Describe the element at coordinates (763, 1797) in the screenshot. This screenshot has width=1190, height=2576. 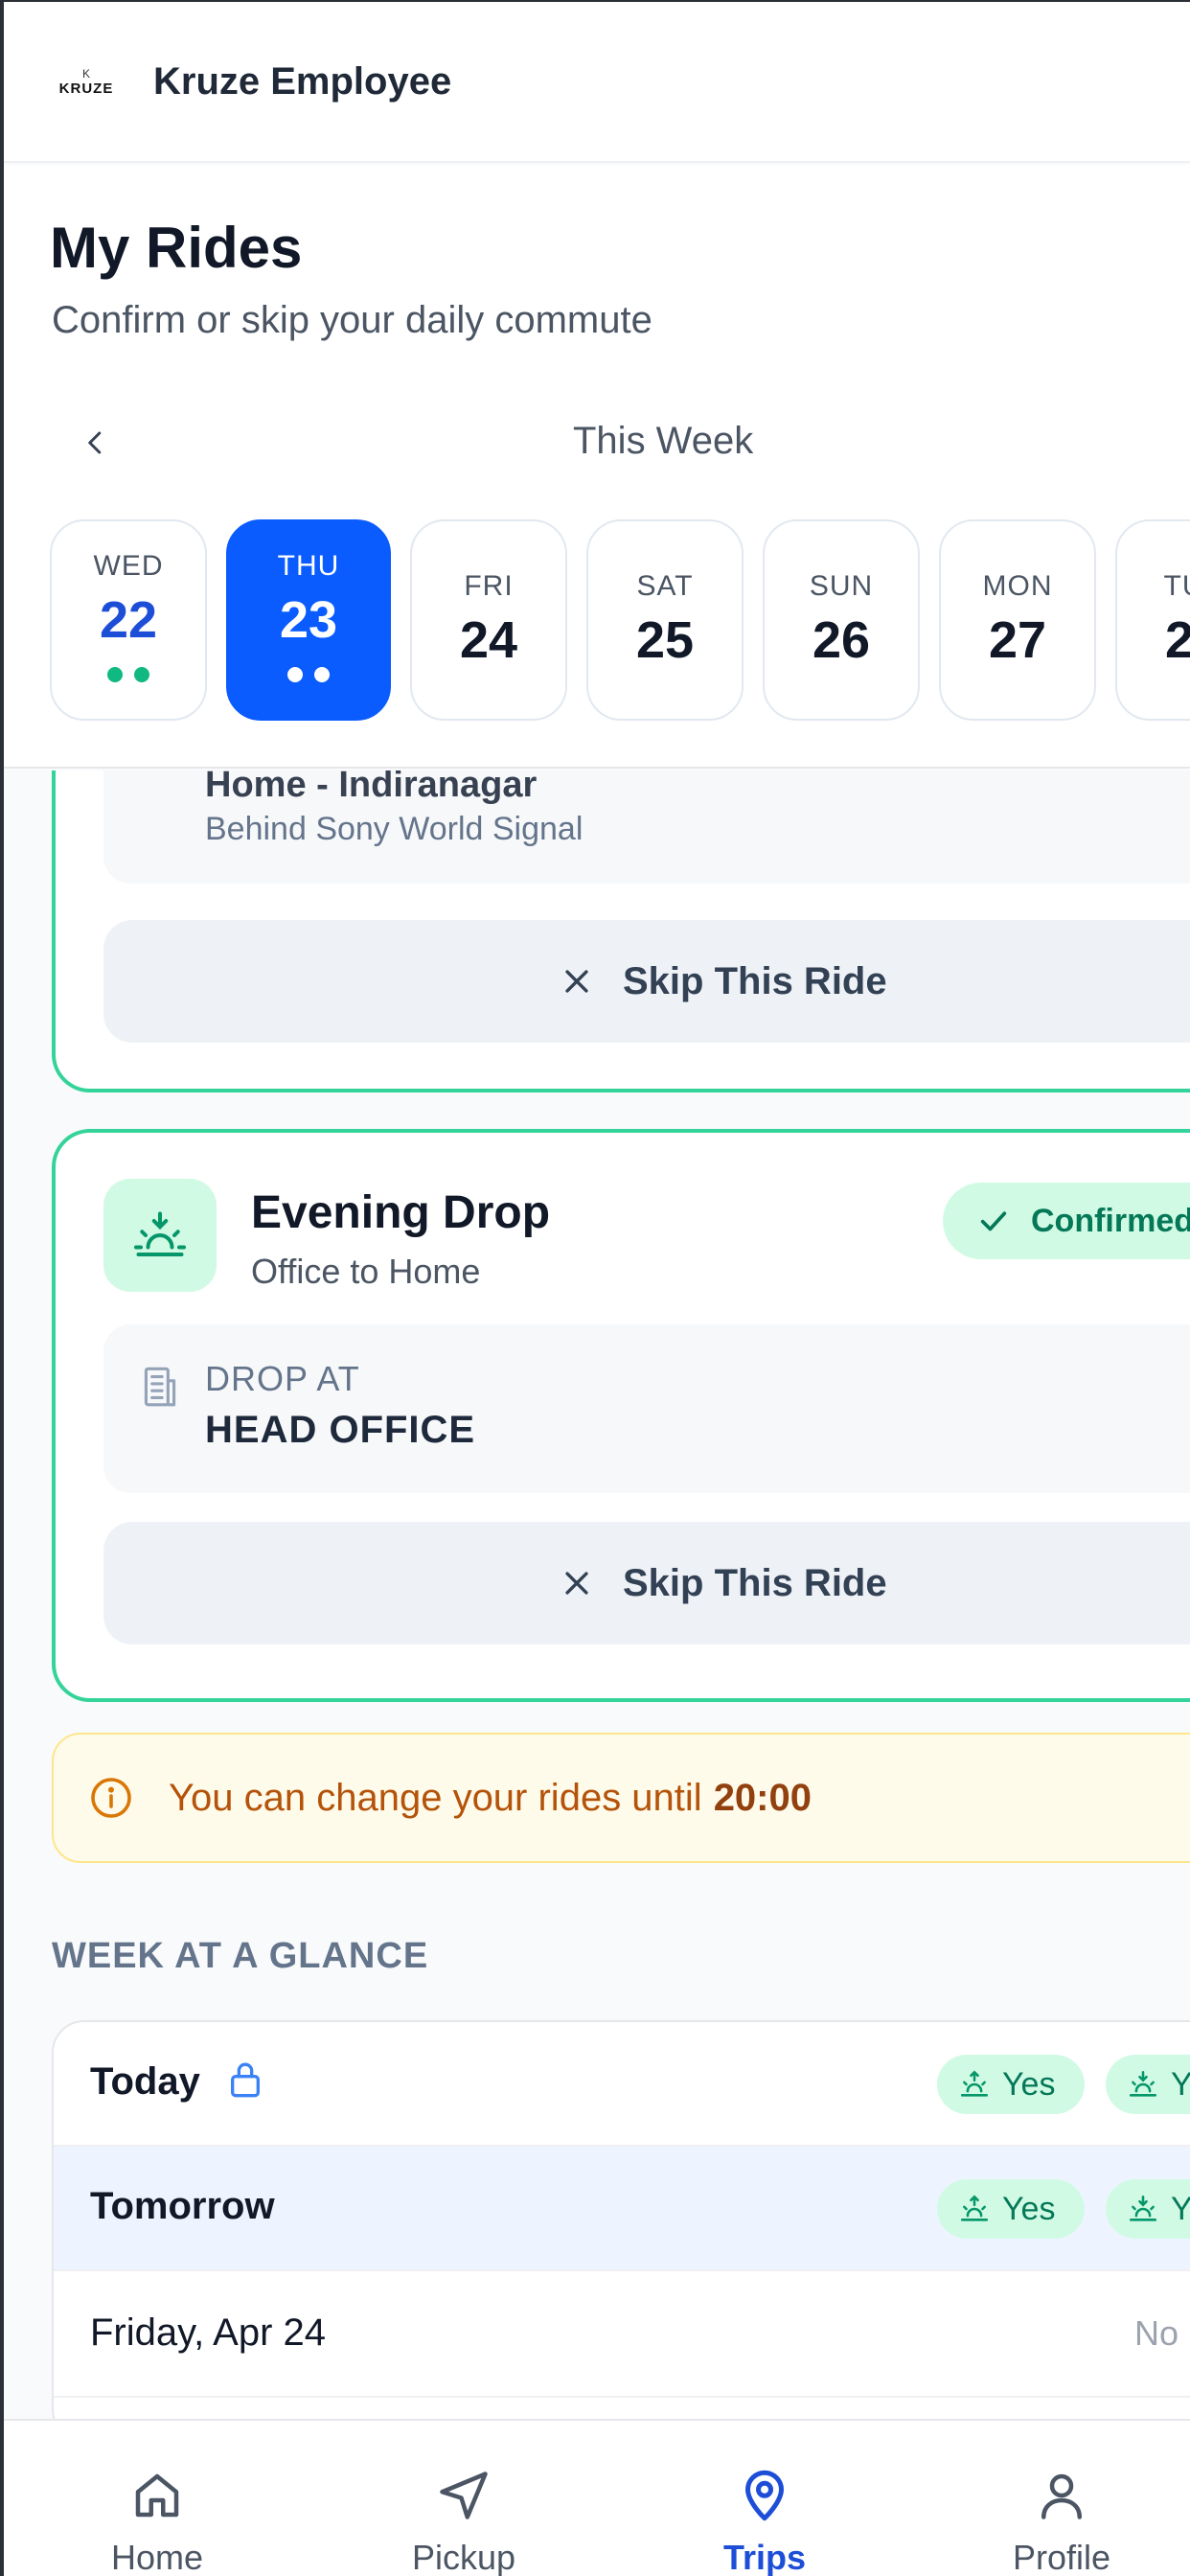
I see `notice-deadline-time: 20:00` at that location.